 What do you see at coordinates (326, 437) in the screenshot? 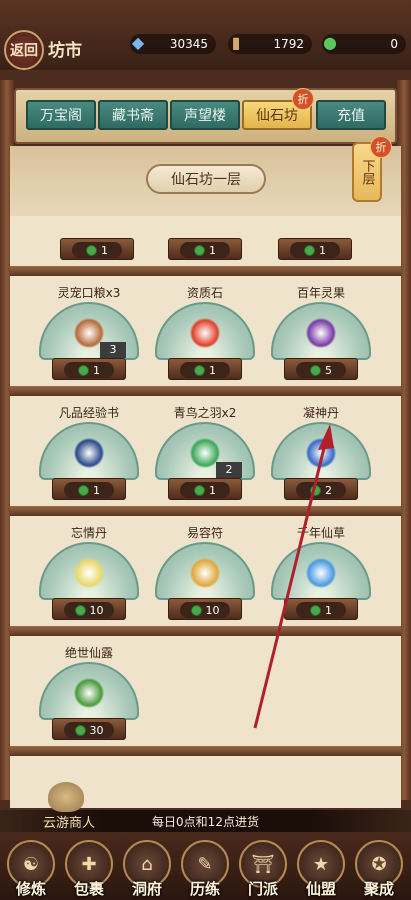
I see `arrow-head` at bounding box center [326, 437].